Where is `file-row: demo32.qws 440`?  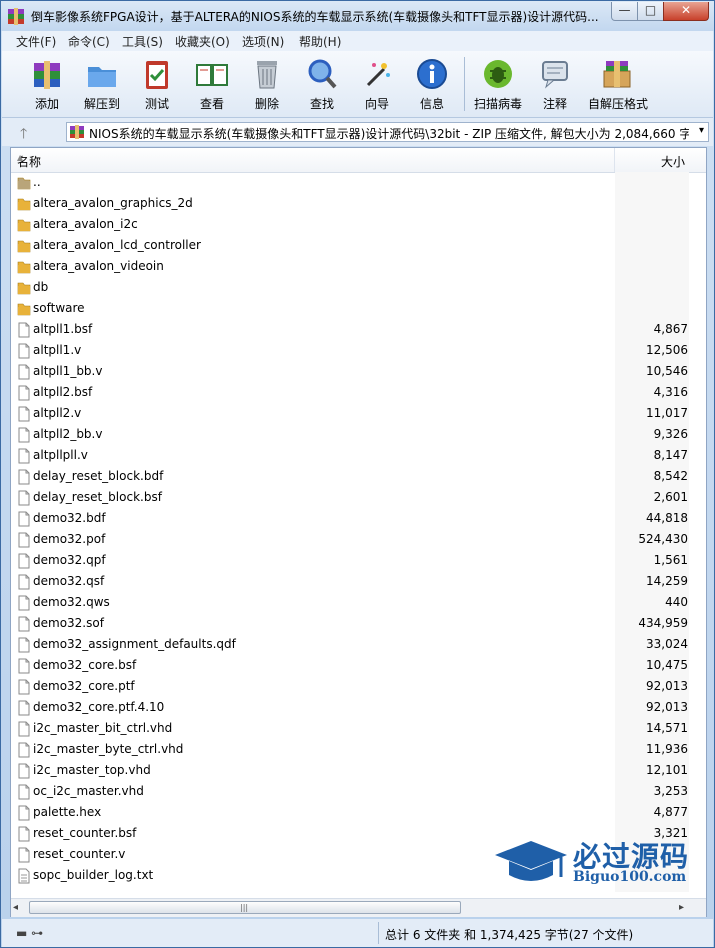
file-row: demo32.qws 440 is located at coordinates (358, 602).